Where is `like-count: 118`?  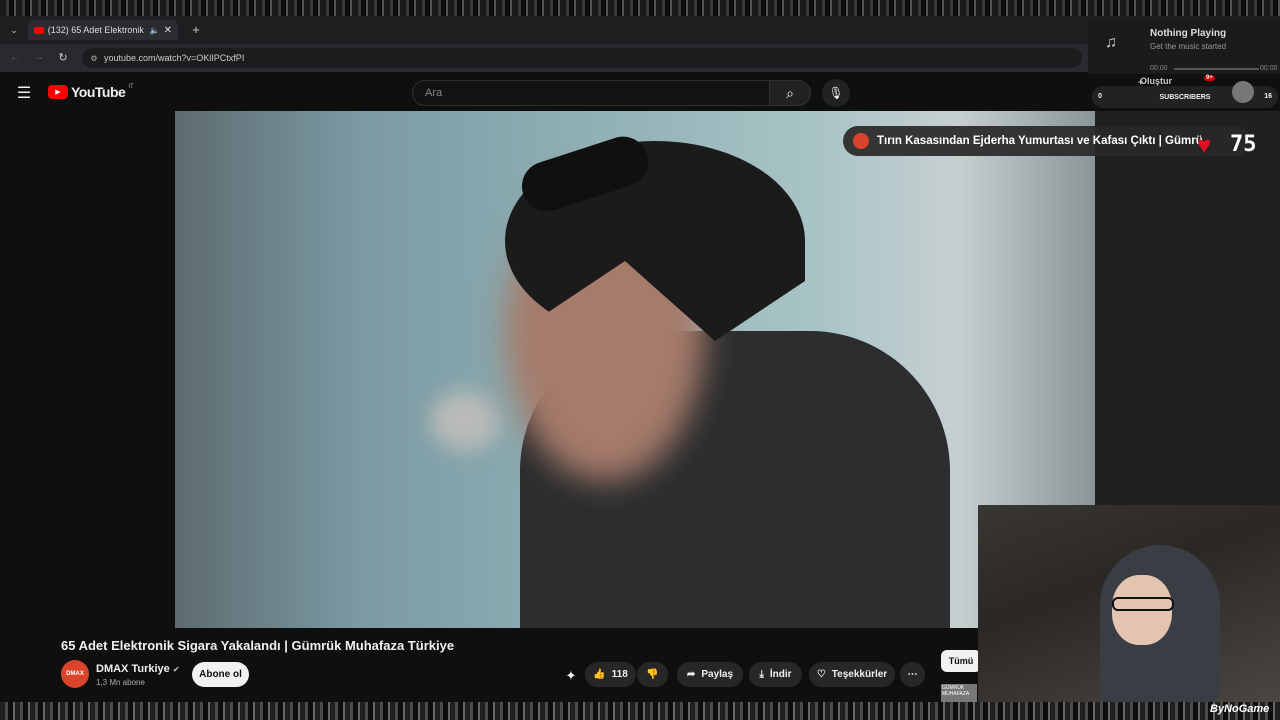
like-count: 118 is located at coordinates (619, 674).